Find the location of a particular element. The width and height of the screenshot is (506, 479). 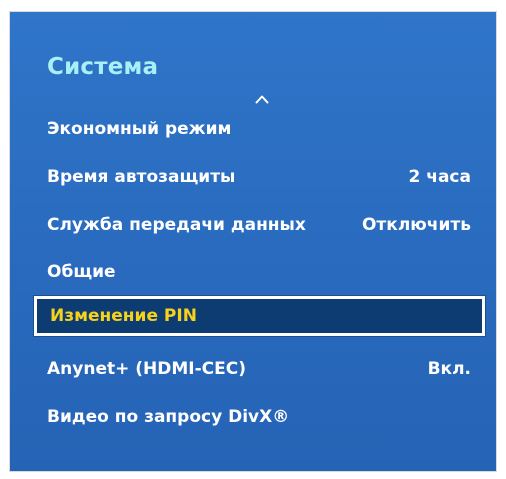

menu-item-label: Общие is located at coordinates (81, 272).